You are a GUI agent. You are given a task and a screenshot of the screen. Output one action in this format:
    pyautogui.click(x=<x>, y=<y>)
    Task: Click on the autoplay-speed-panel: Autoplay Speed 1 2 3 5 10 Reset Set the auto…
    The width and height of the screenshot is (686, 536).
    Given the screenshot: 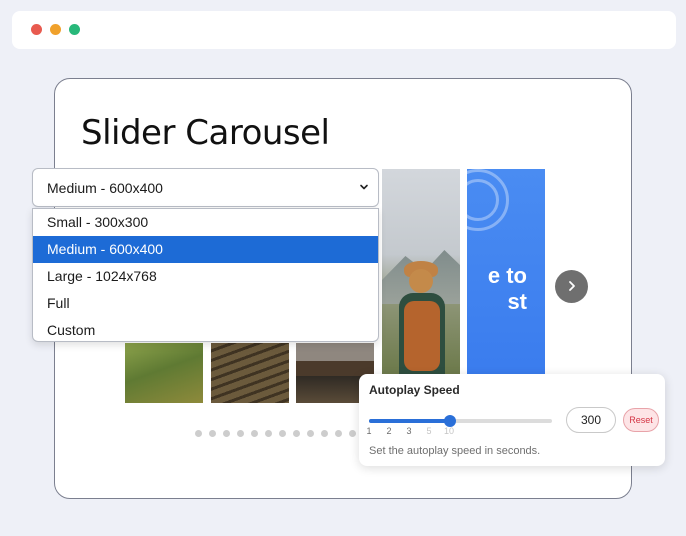 What is the action you would take?
    pyautogui.click(x=512, y=420)
    